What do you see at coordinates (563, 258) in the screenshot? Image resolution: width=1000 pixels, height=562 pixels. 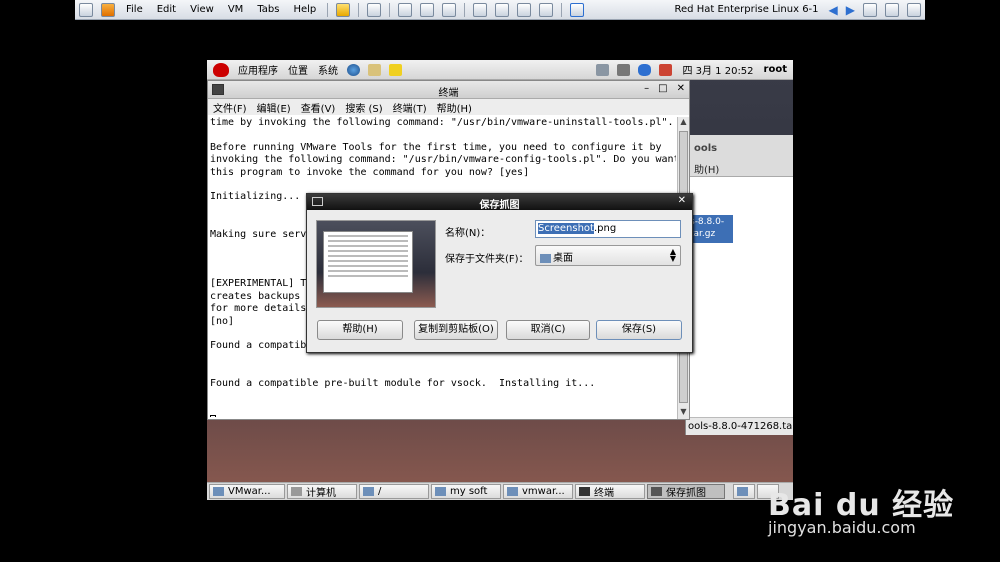 I see `folder-value: 桌面` at bounding box center [563, 258].